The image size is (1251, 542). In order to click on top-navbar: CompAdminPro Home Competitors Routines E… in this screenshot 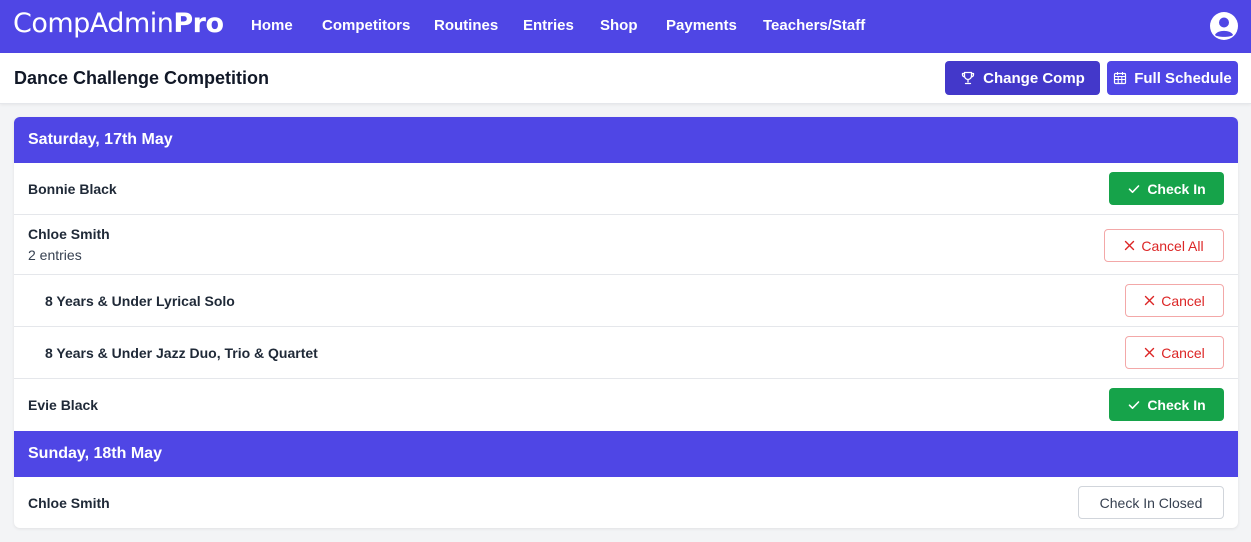, I will do `click(625, 26)`.